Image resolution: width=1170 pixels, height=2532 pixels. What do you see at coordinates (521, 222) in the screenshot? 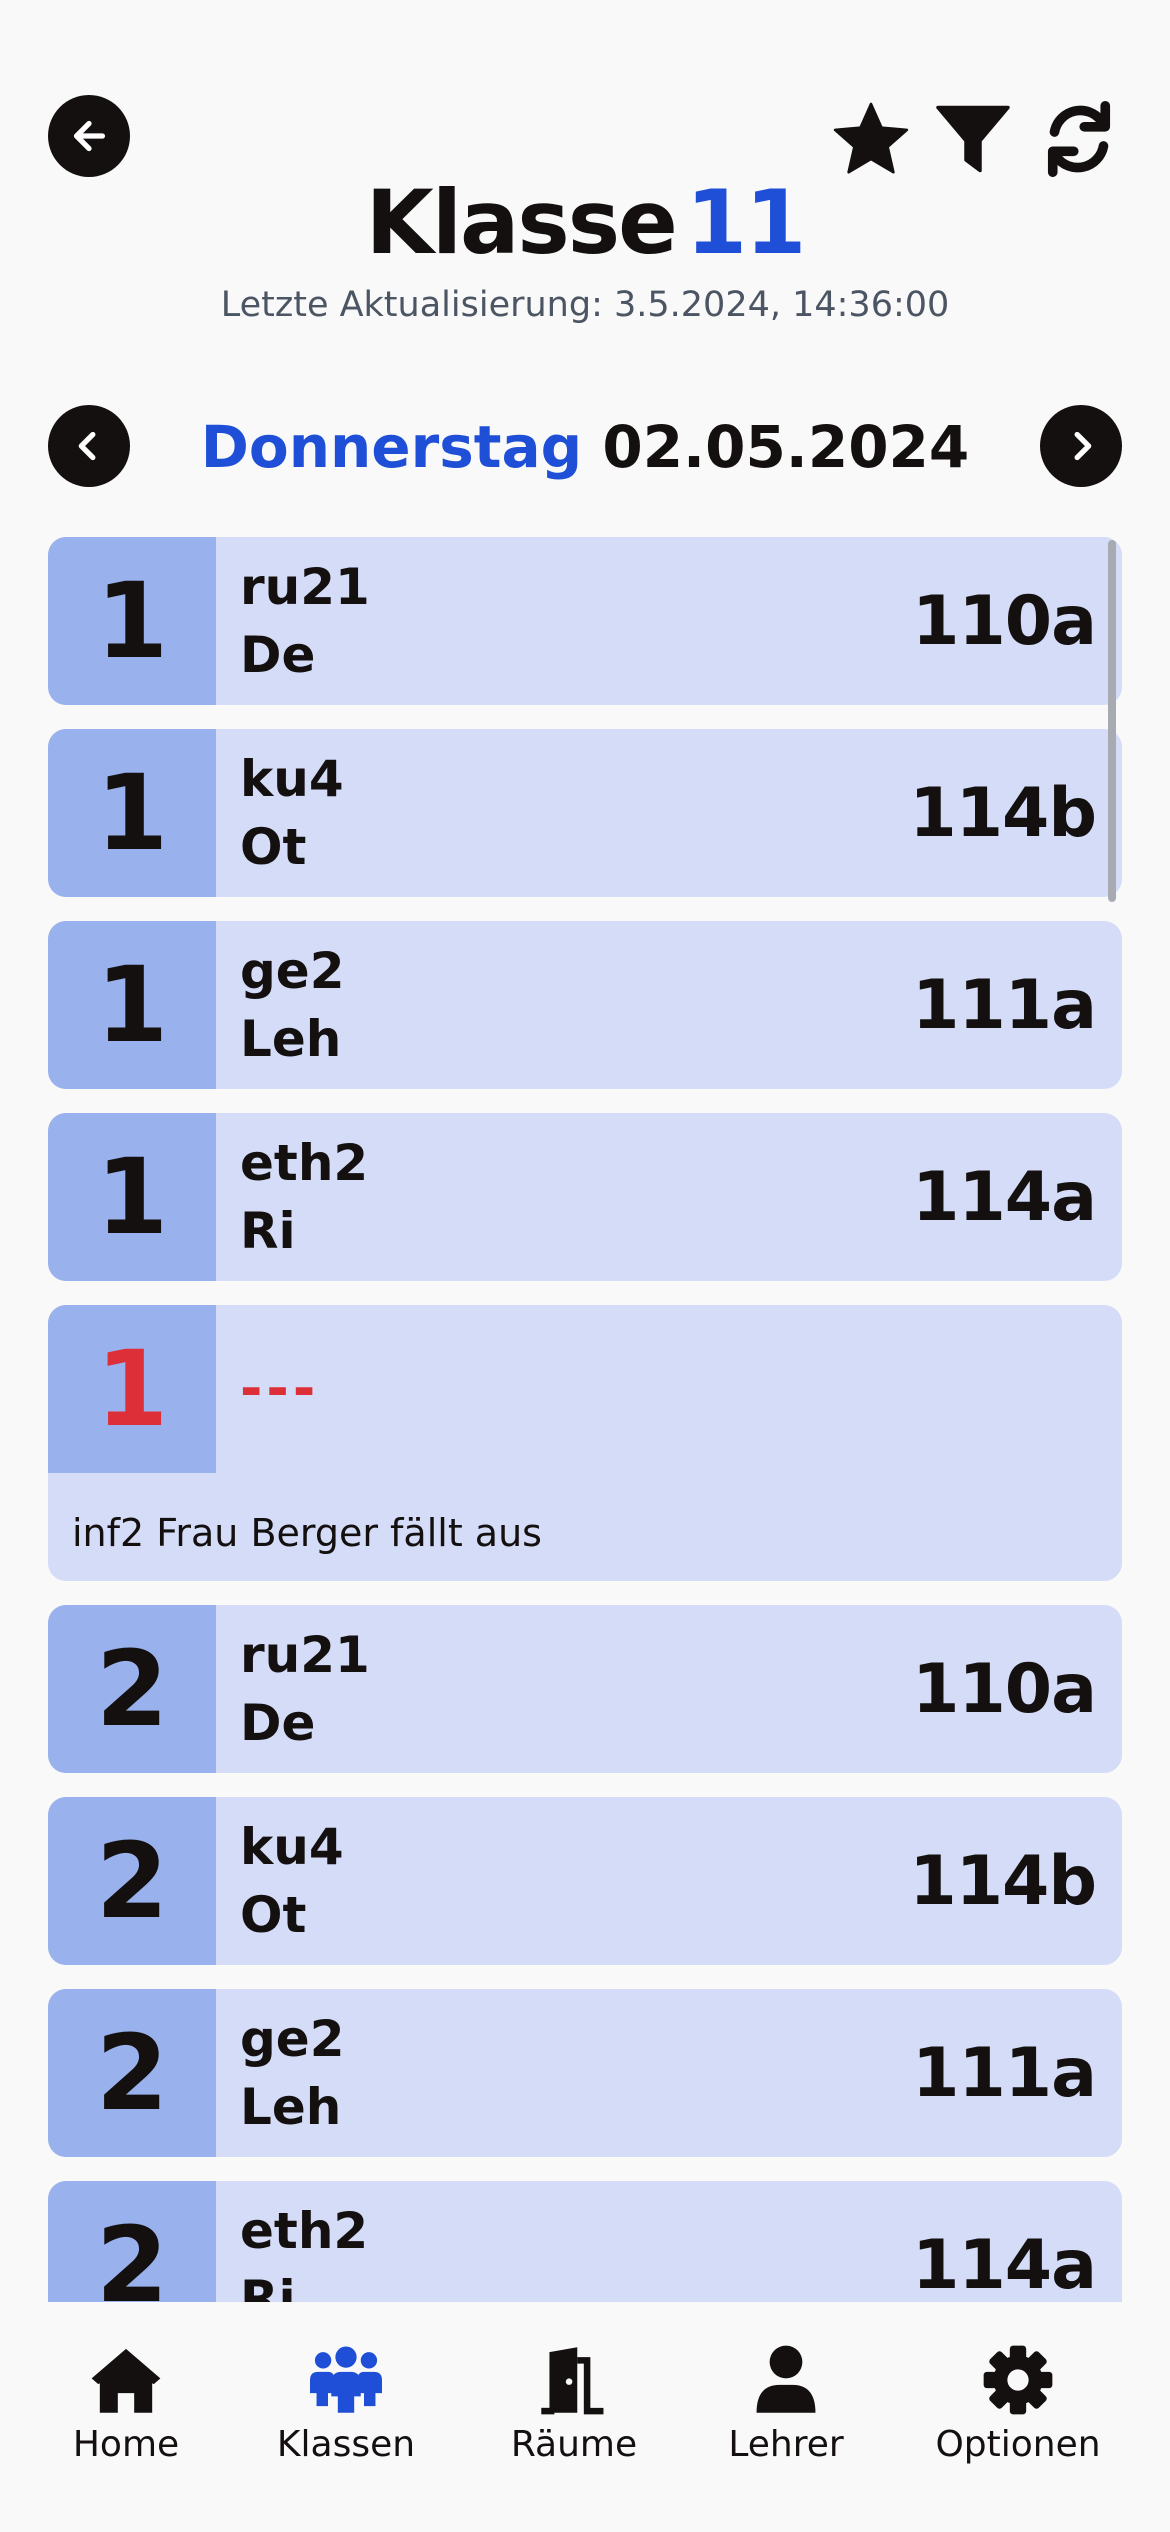
I see `page-title-text: Klasse` at bounding box center [521, 222].